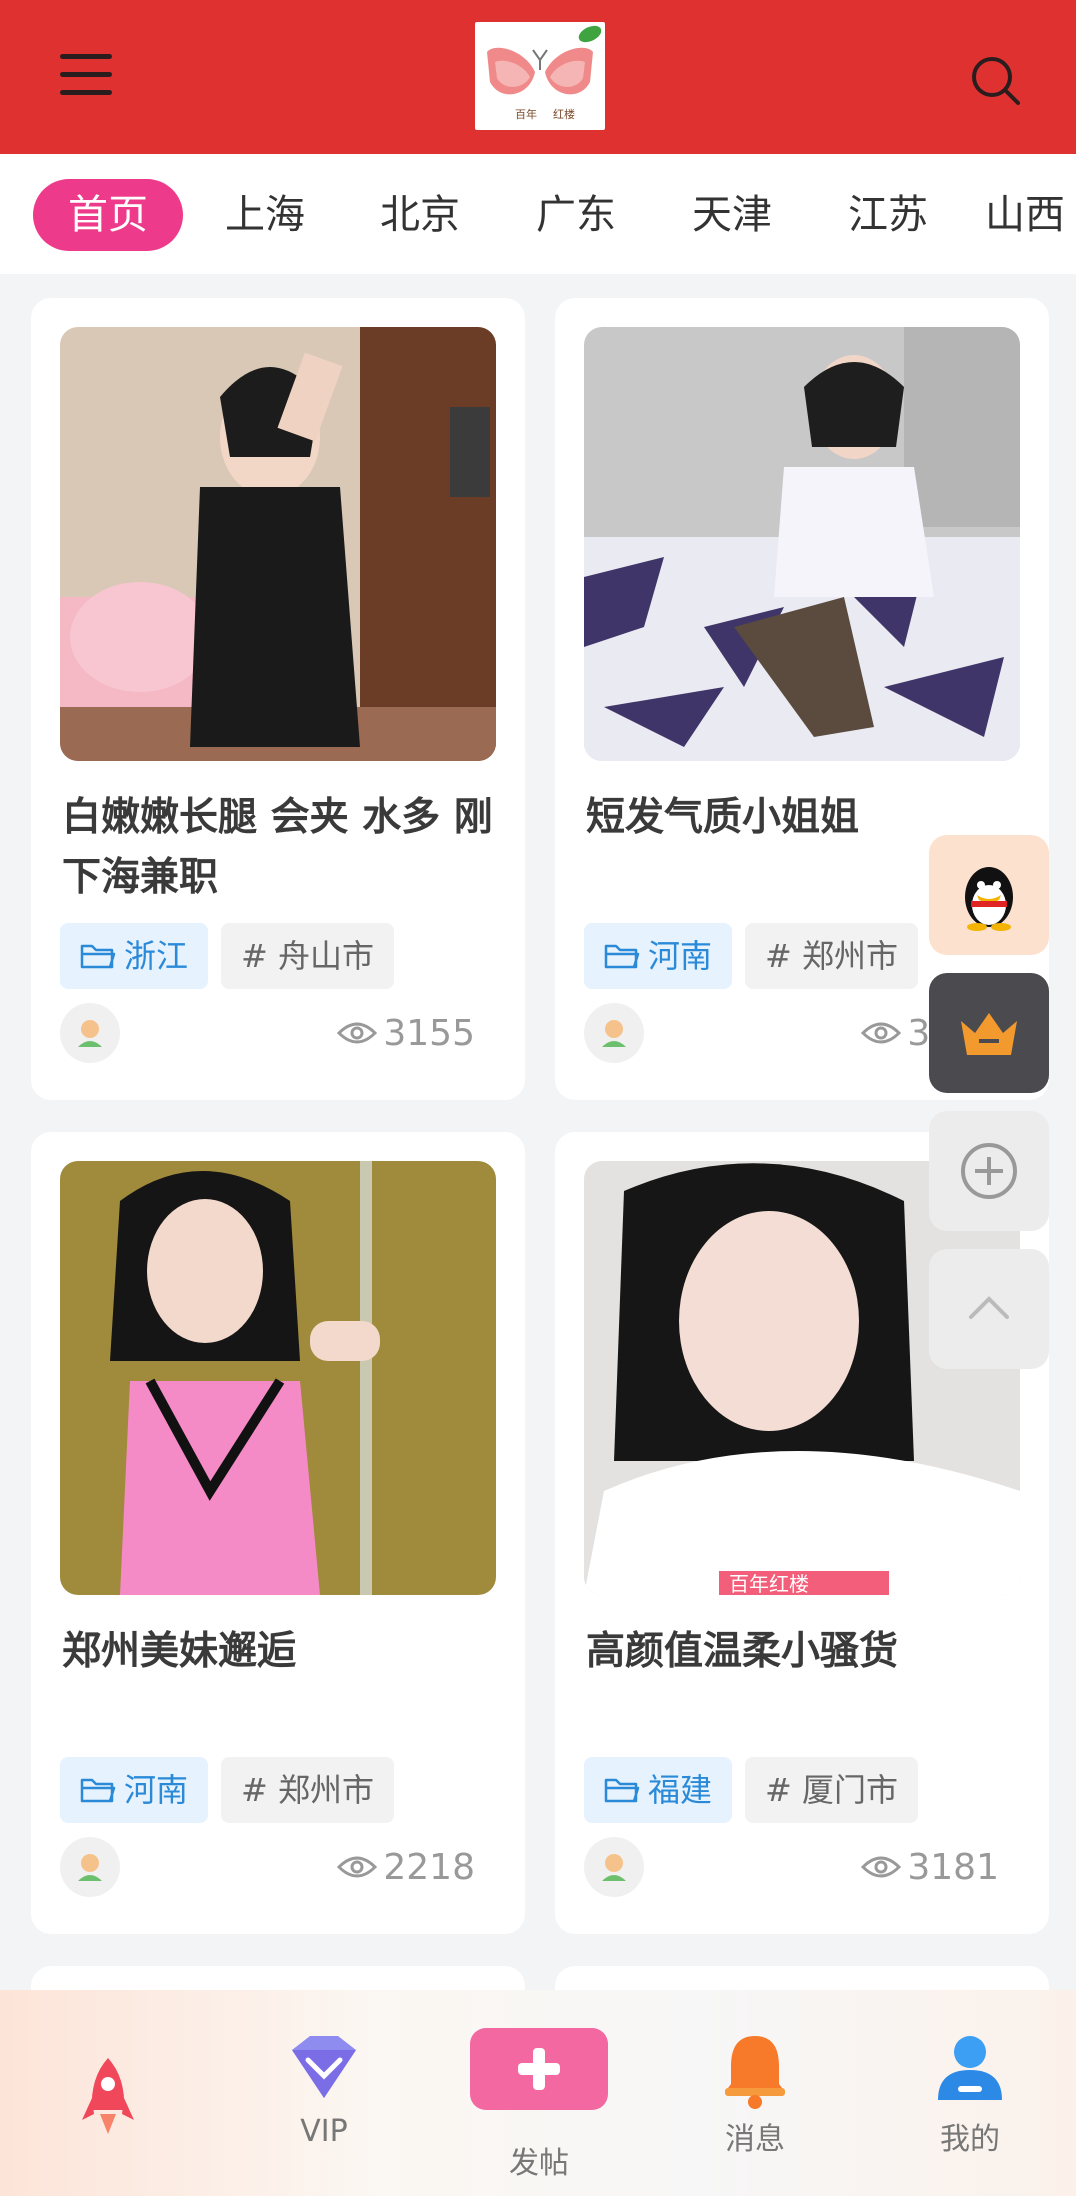 Image resolution: width=1076 pixels, height=2196 pixels. I want to click on diamond-icon, so click(324, 2067).